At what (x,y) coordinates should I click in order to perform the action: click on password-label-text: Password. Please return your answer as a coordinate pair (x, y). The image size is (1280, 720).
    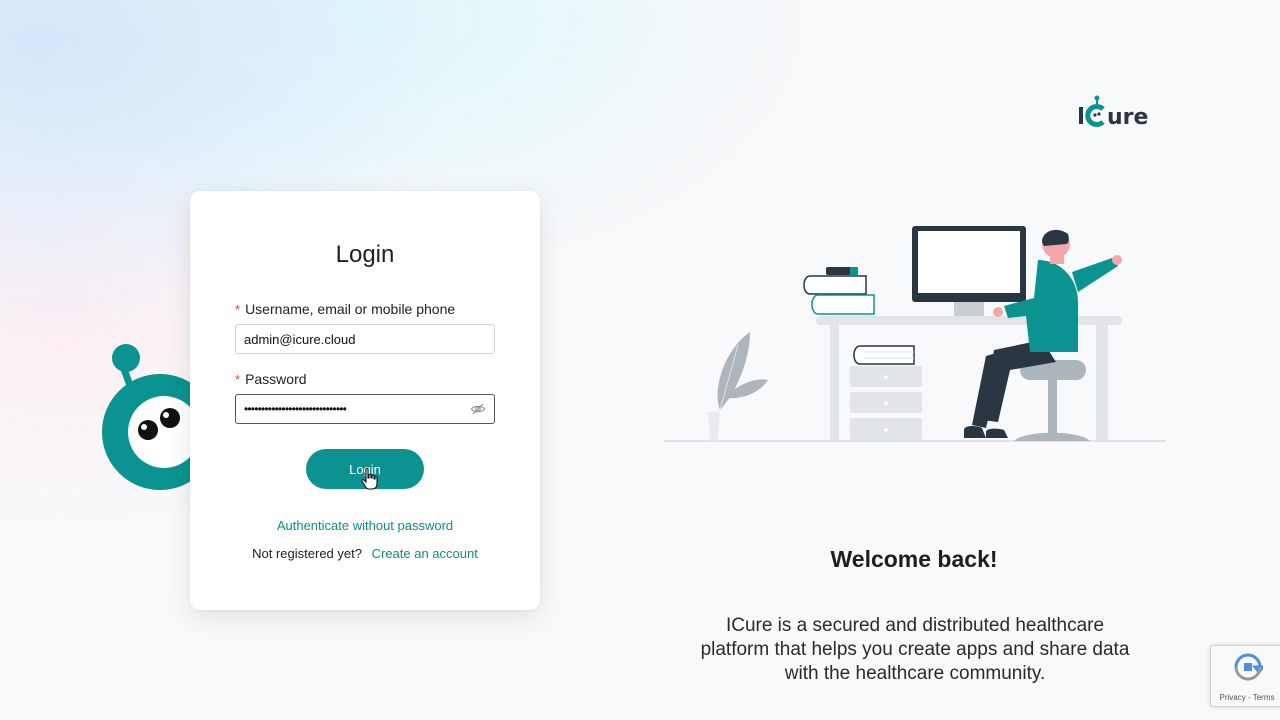
    Looking at the image, I should click on (276, 379).